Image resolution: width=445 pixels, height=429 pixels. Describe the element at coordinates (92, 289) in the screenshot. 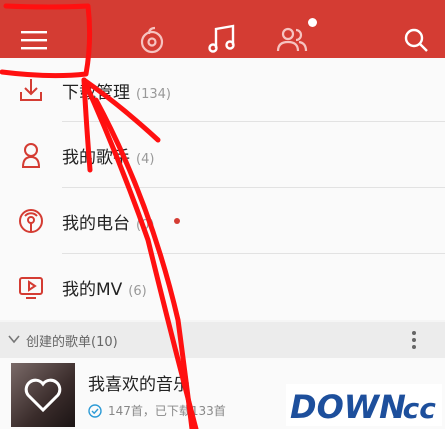

I see `menu-item-label: 我的MV` at that location.